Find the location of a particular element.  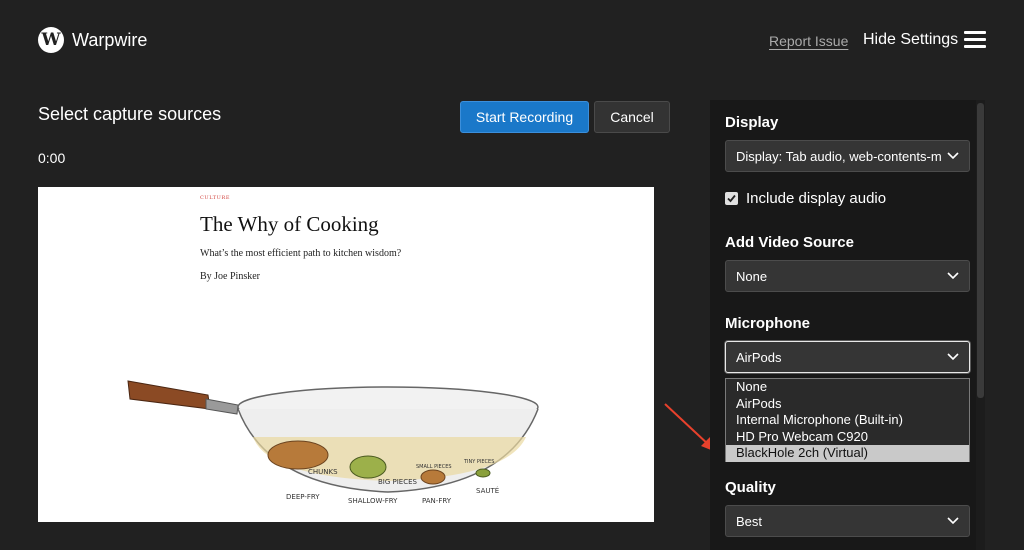

include-display-audio-row: Include display audio is located at coordinates (805, 198).